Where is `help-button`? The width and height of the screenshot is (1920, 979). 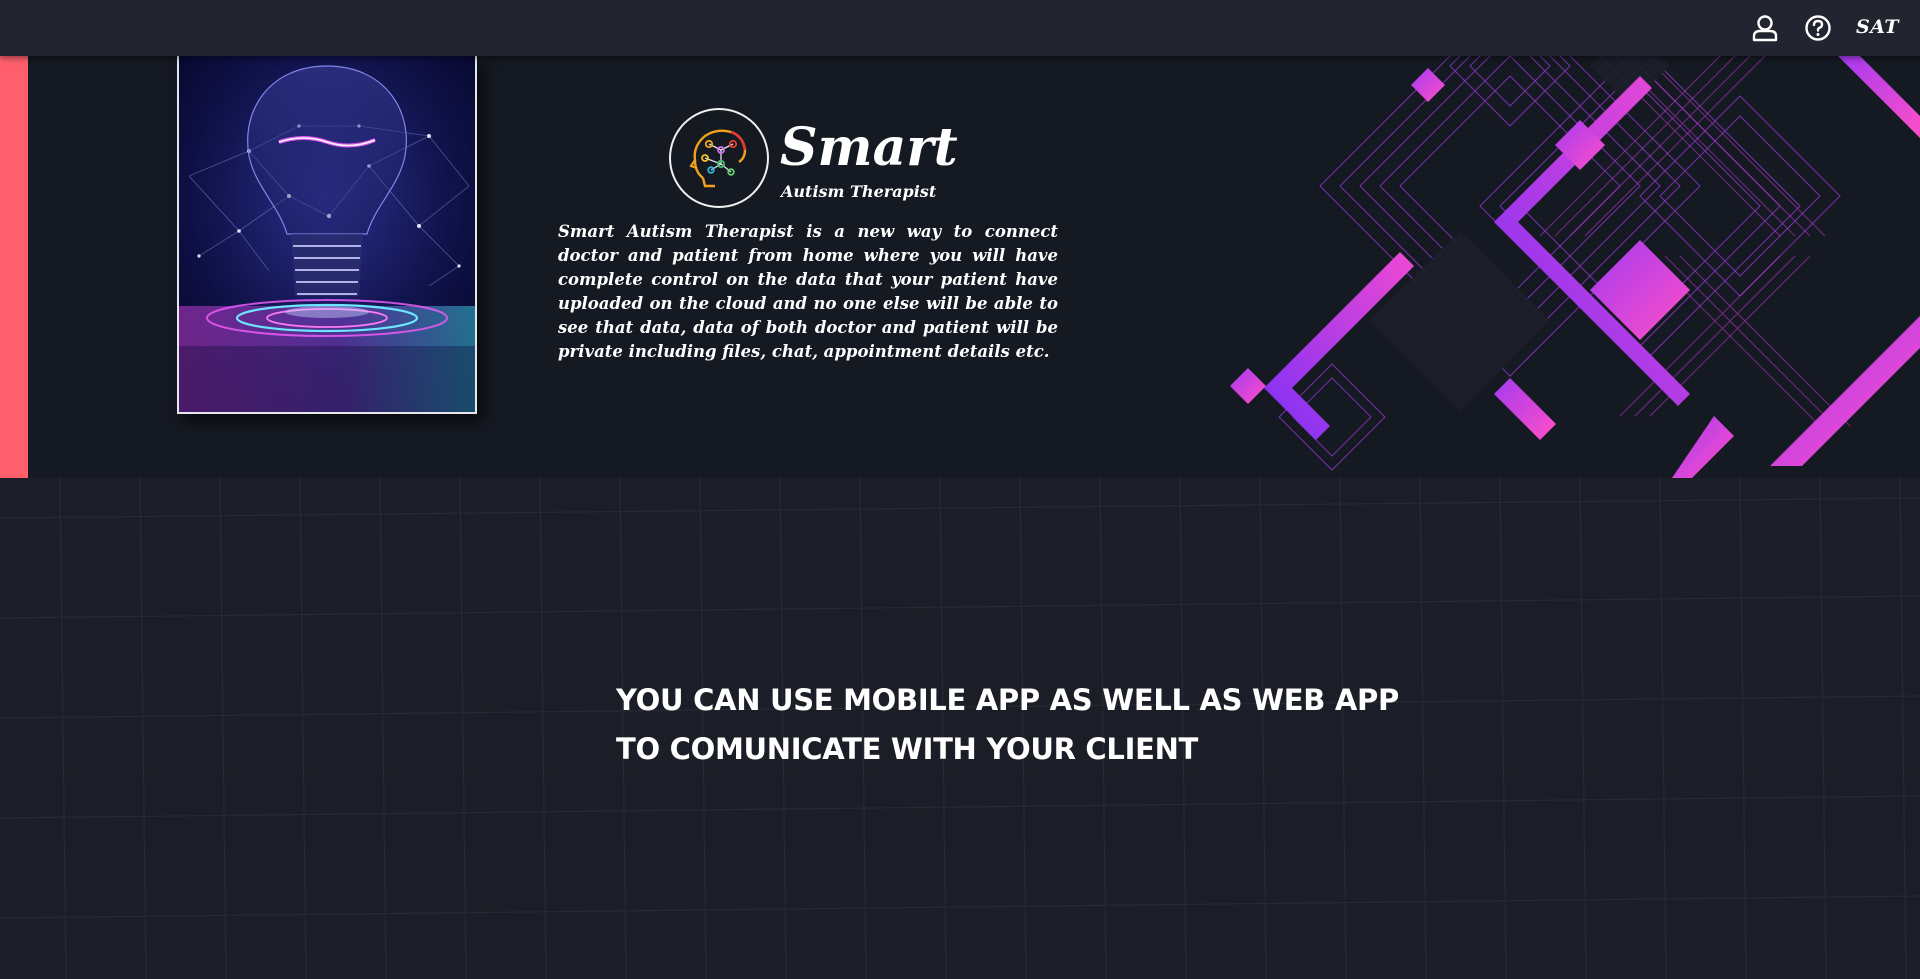
help-button is located at coordinates (1818, 28).